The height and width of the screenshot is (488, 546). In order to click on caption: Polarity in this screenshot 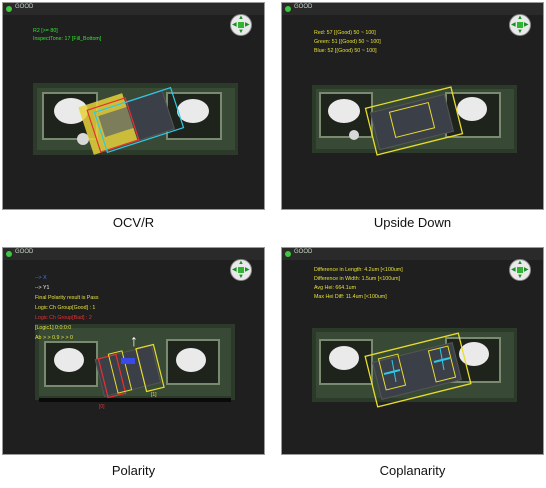, I will do `click(133, 470)`.